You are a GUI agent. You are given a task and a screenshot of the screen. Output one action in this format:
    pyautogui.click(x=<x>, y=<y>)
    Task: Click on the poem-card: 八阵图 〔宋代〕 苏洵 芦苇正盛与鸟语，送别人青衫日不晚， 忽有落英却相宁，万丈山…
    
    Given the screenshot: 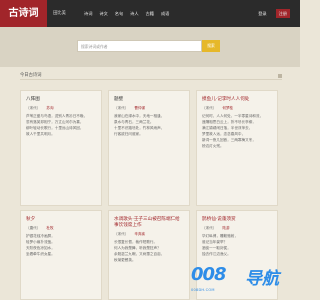 What is the action you would take?
    pyautogui.click(x=61, y=148)
    